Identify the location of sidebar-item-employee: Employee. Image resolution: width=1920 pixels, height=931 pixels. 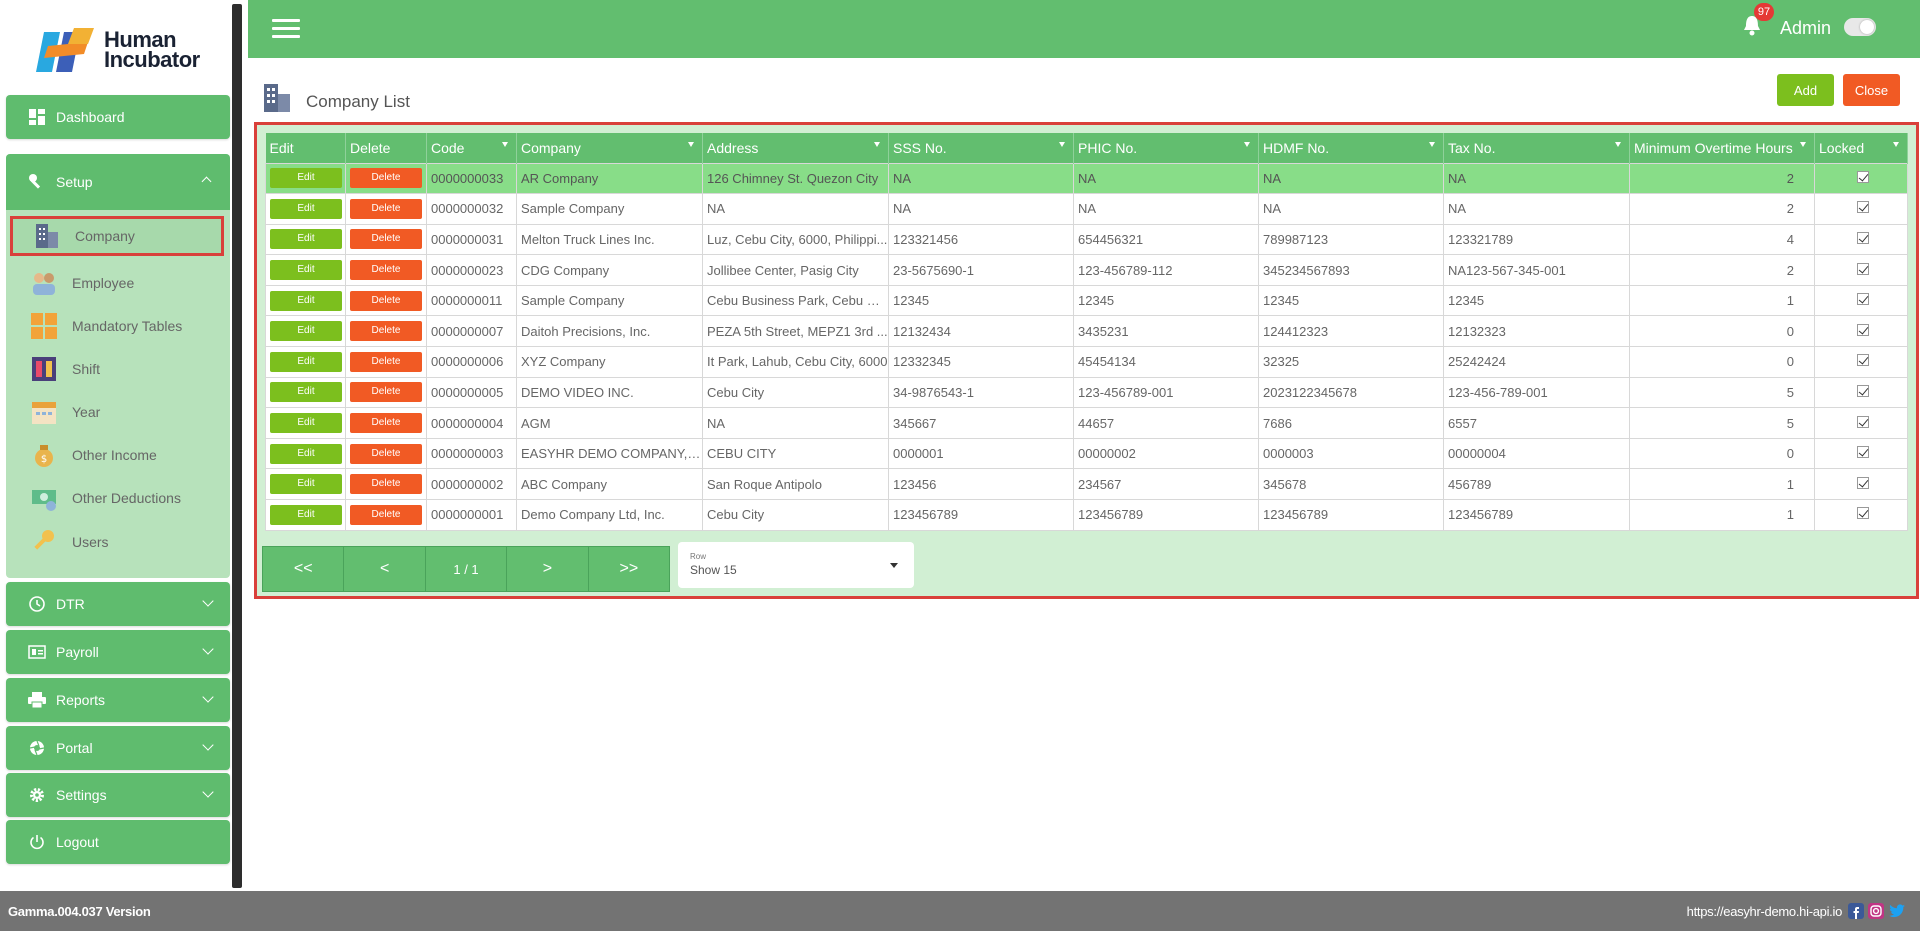
(117, 283).